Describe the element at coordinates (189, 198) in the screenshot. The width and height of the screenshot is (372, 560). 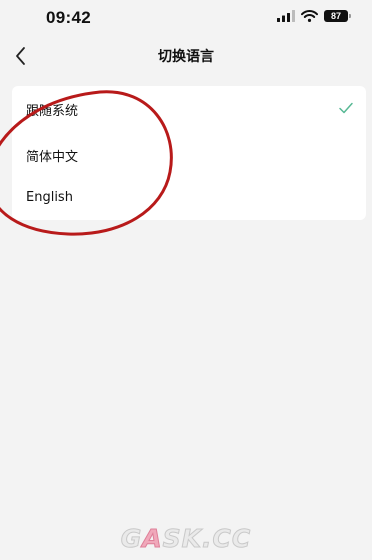
I see `language-option-english: English` at that location.